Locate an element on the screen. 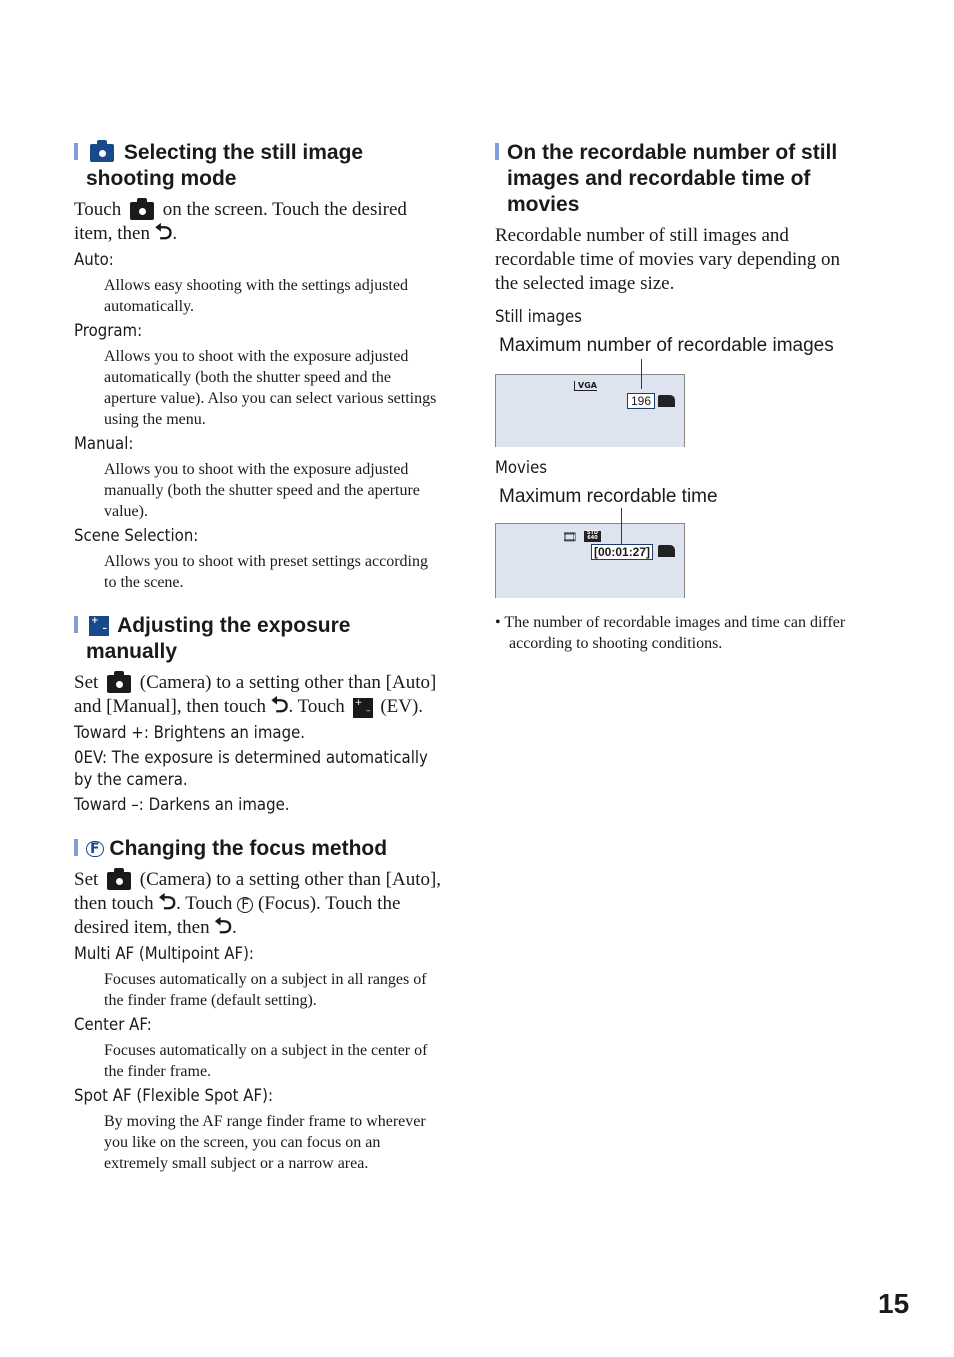 The height and width of the screenshot is (1357, 954). page-number: 15 is located at coordinates (894, 1303).